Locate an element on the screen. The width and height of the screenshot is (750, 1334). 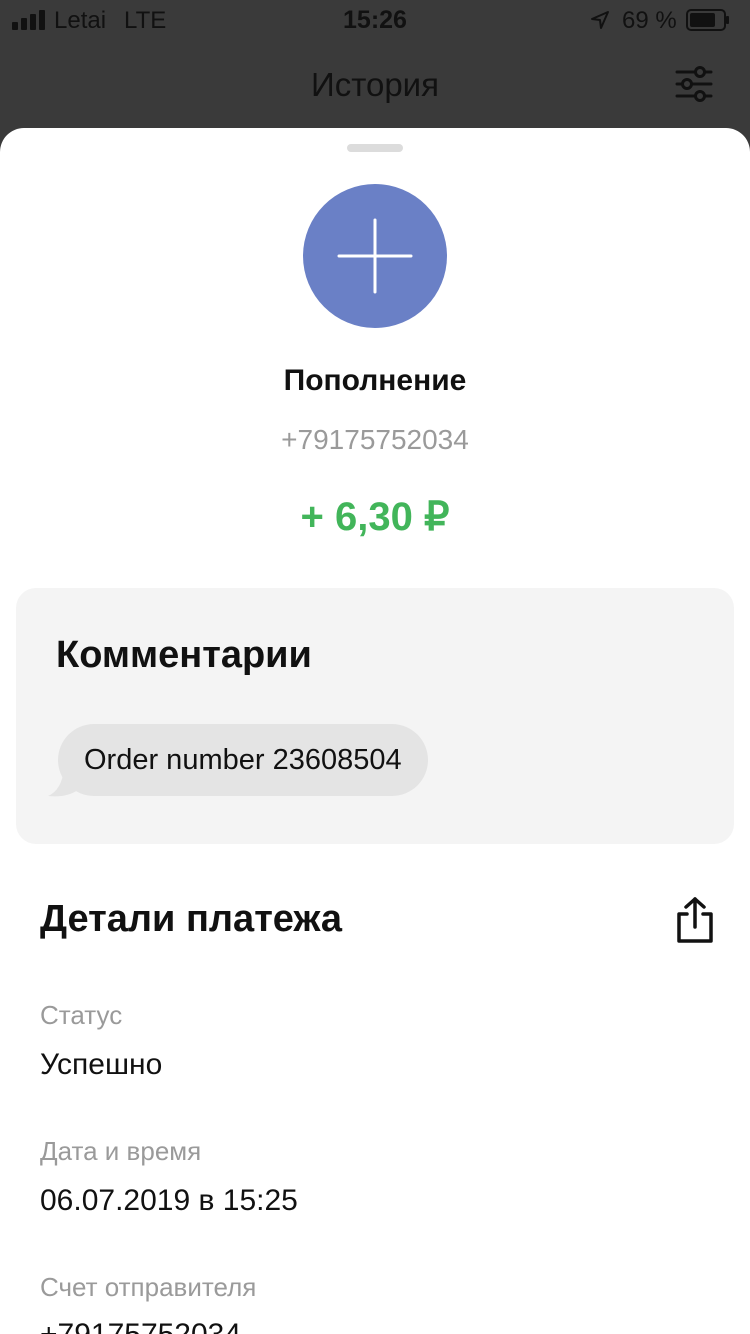
status-value: Успешно is located at coordinates (101, 1064).